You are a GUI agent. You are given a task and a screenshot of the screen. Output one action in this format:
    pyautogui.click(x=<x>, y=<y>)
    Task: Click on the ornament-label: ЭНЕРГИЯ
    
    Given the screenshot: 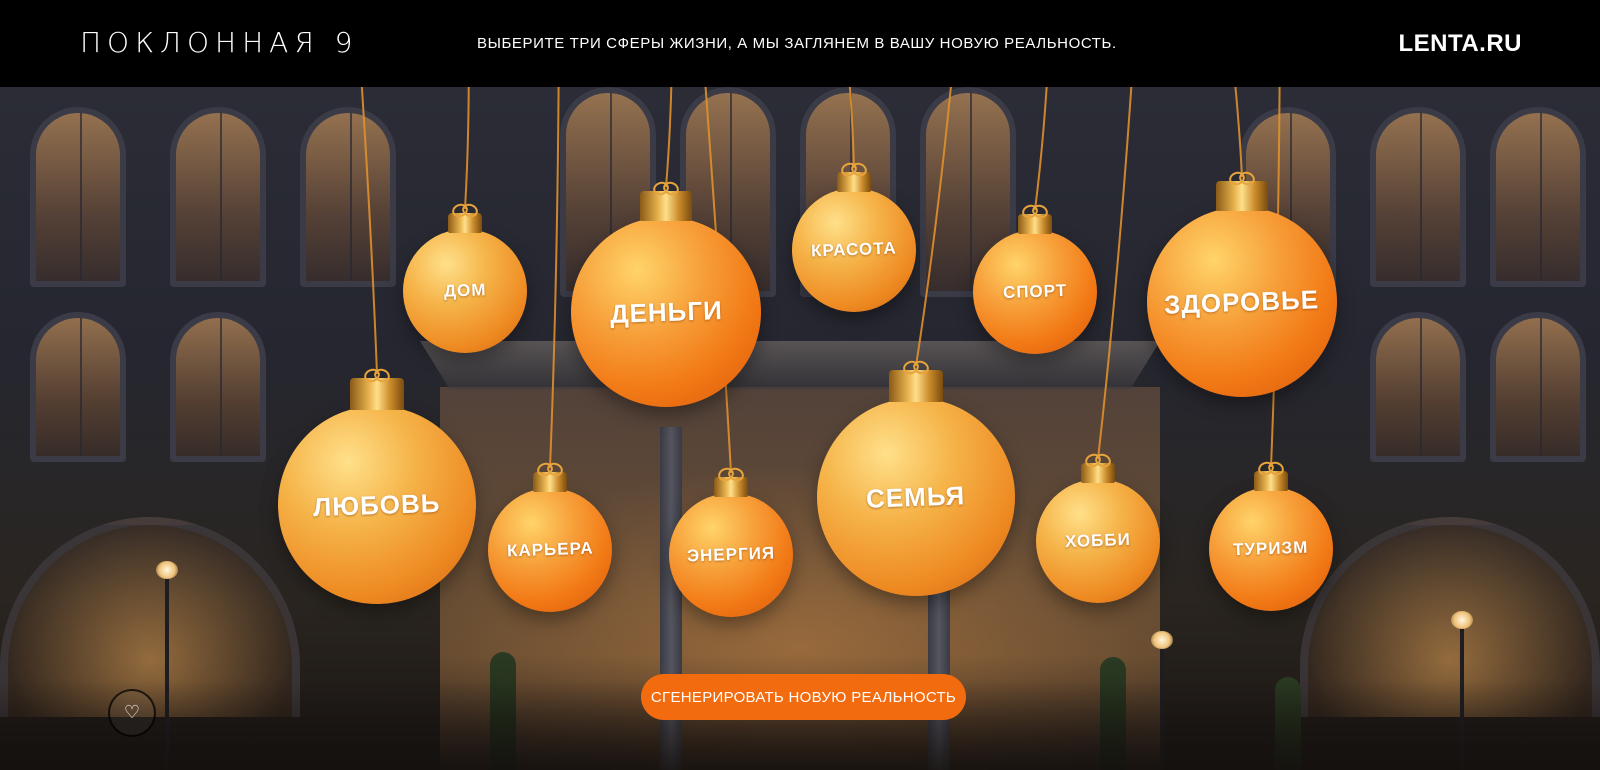 What is the action you would take?
    pyautogui.click(x=731, y=554)
    